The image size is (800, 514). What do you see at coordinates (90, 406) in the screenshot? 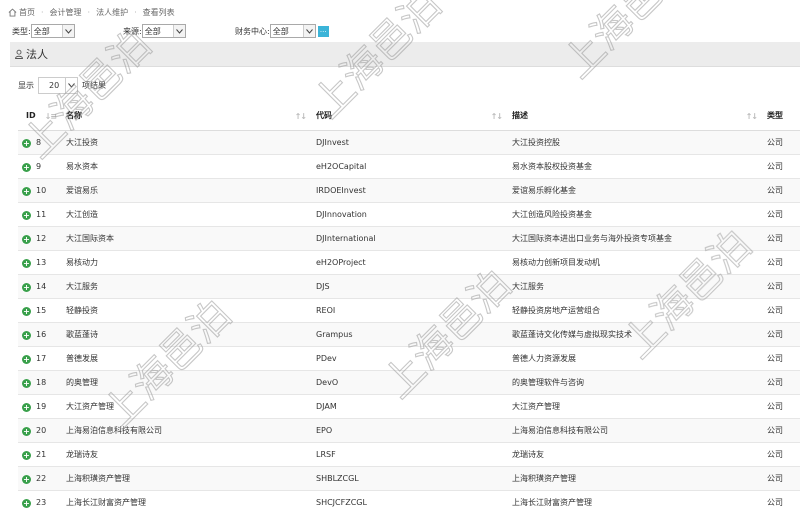
I see `cell-name-text: 大江资产管理` at bounding box center [90, 406].